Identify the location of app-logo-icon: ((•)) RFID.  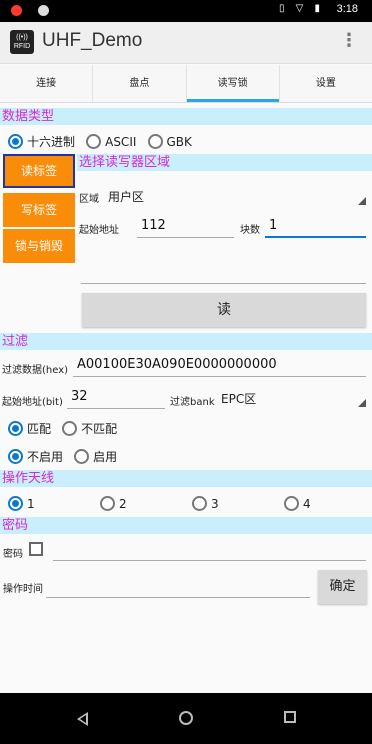
(22, 42).